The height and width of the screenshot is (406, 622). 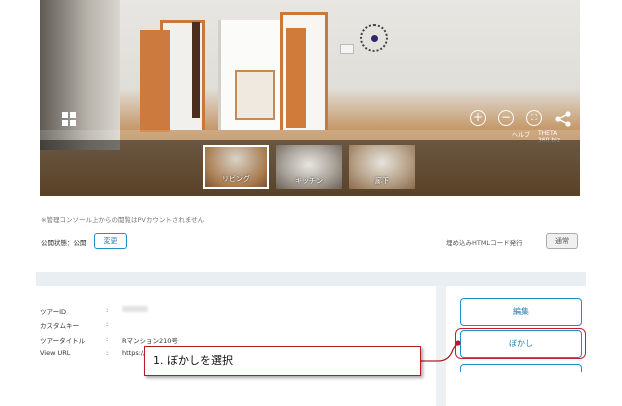 I want to click on thumbnail-living: リビング, so click(x=236, y=167).